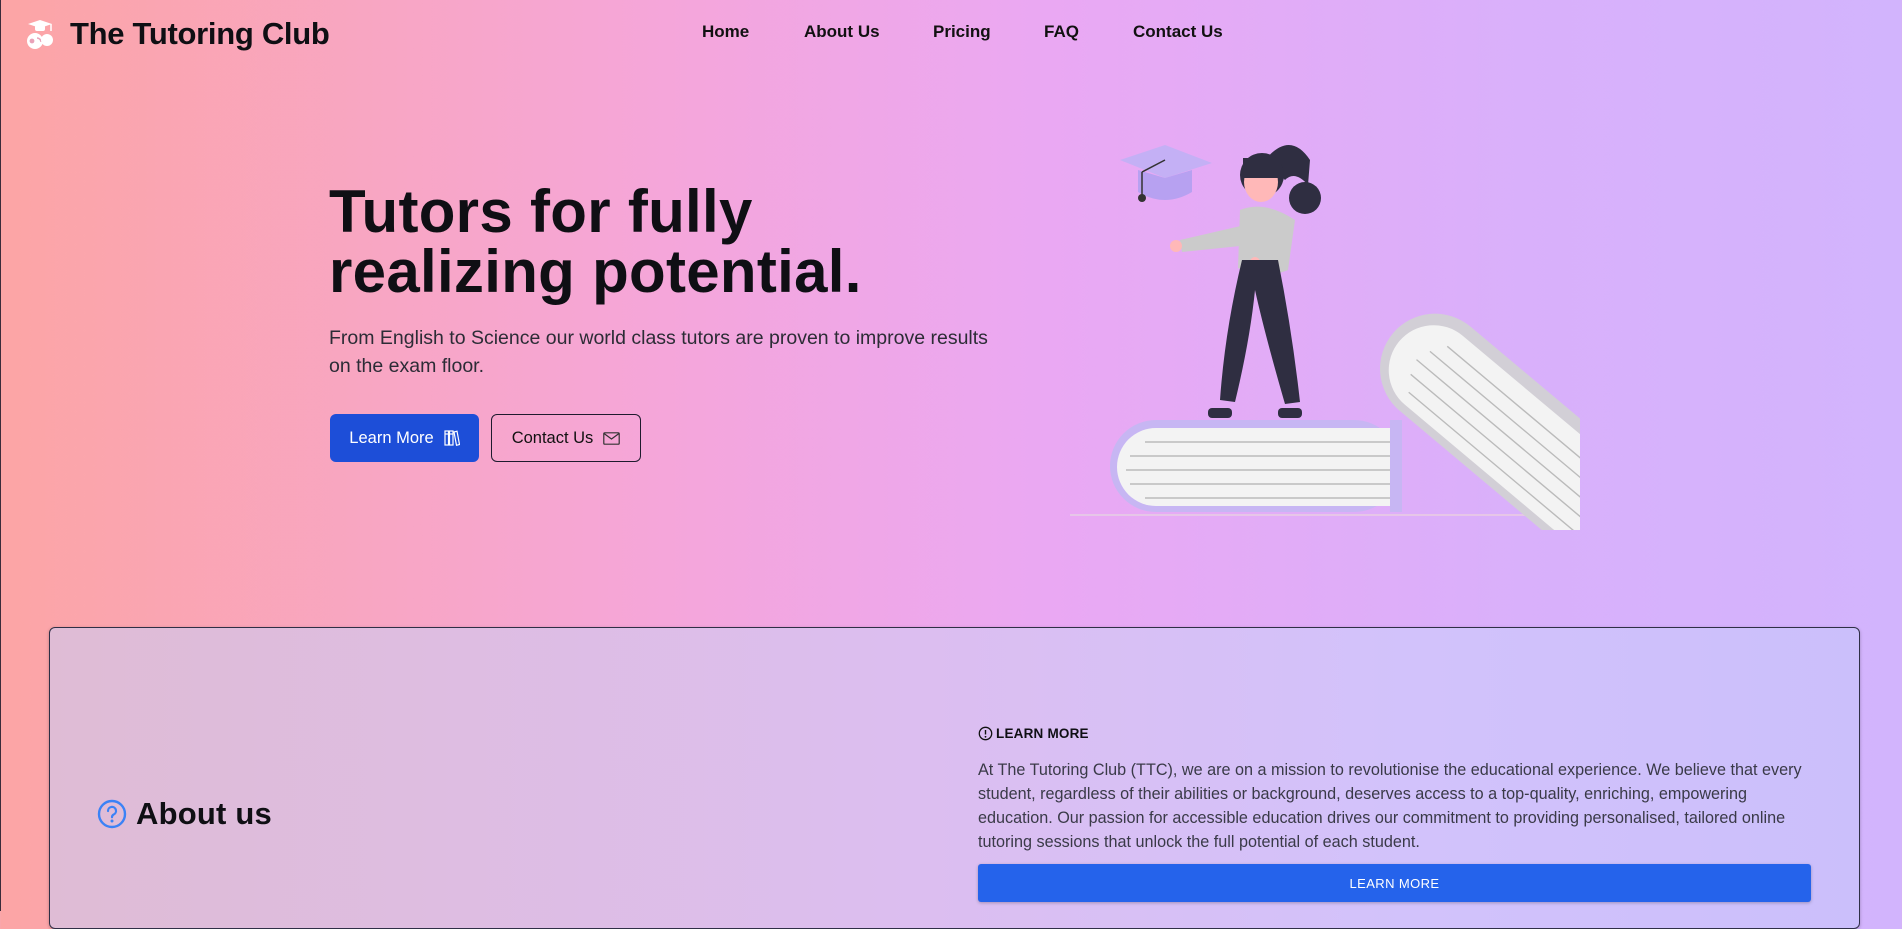  I want to click on student-figure, so click(1245, 281).